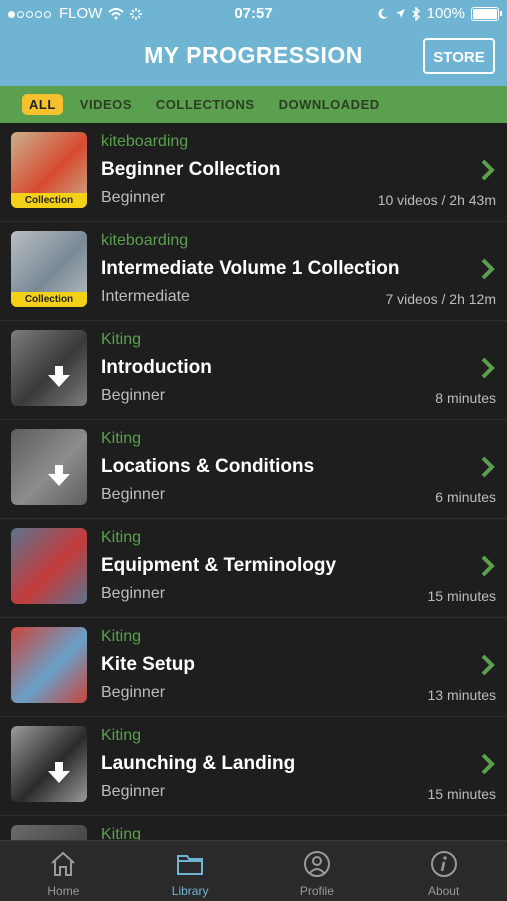 This screenshot has height=901, width=507. Describe the element at coordinates (440, 299) in the screenshot. I see `item-meta: 7 videos / 2h 12m` at that location.